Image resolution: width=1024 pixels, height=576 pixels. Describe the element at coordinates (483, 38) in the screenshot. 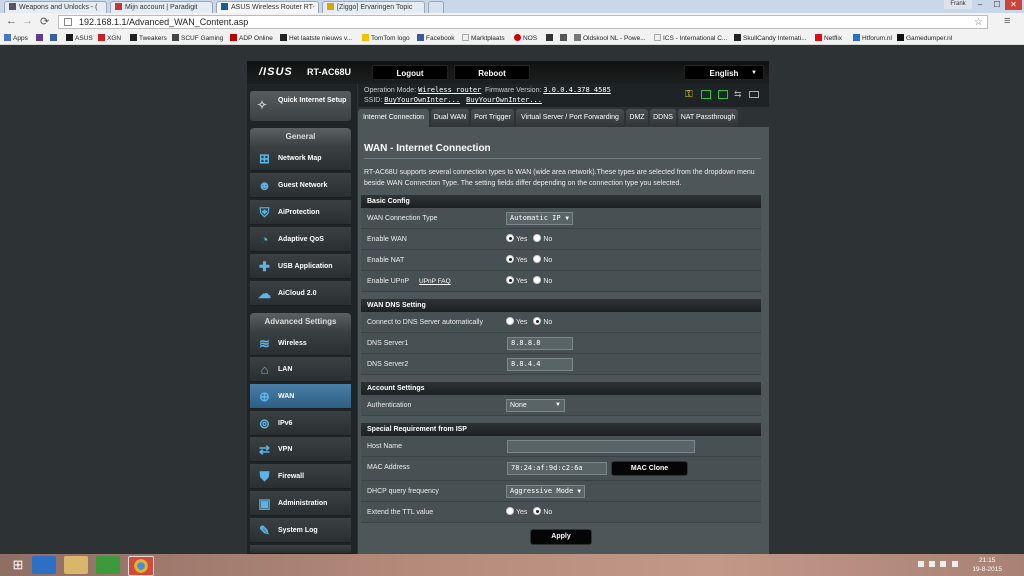

I see `bookmark-item: Marktplaats` at that location.